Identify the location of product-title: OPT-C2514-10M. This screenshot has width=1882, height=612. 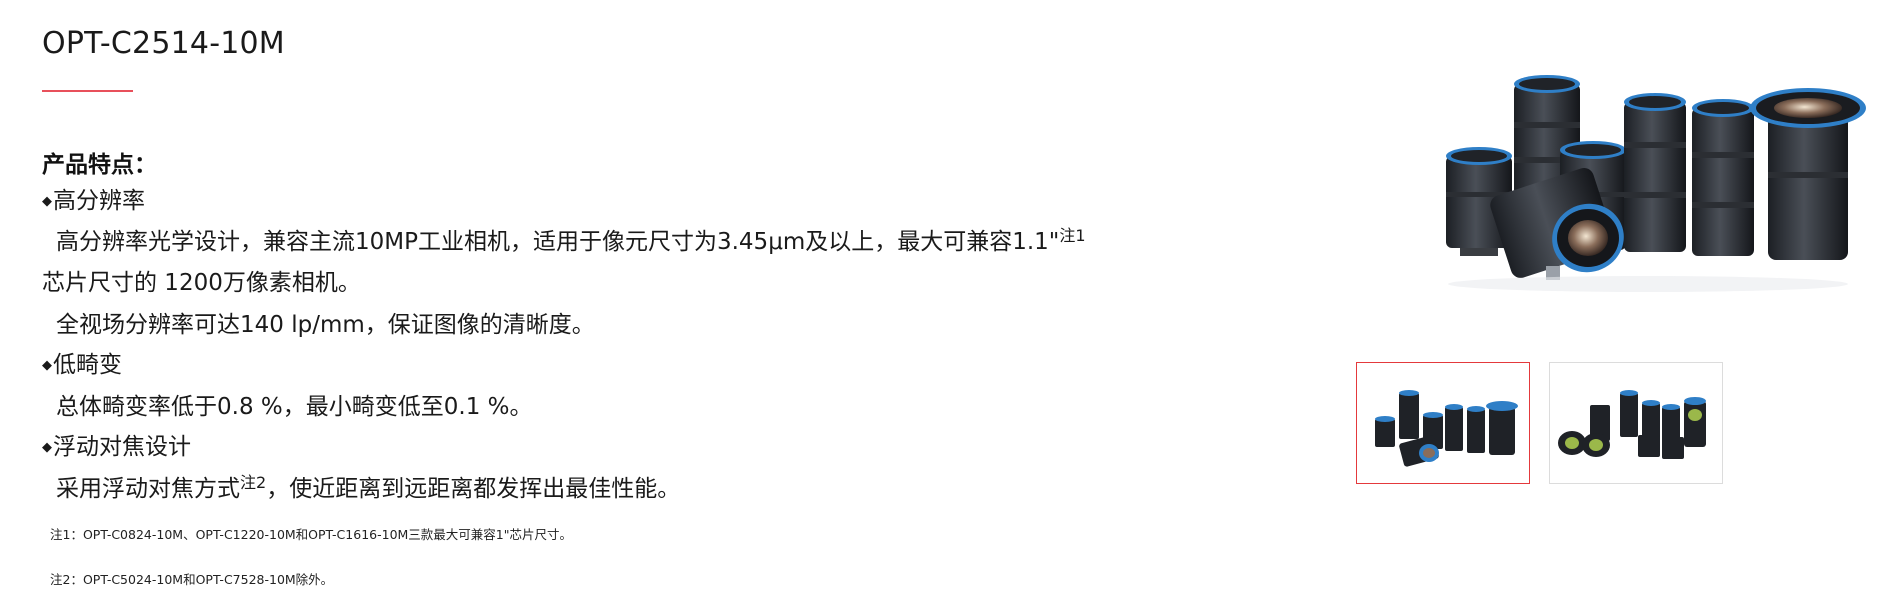
(163, 43).